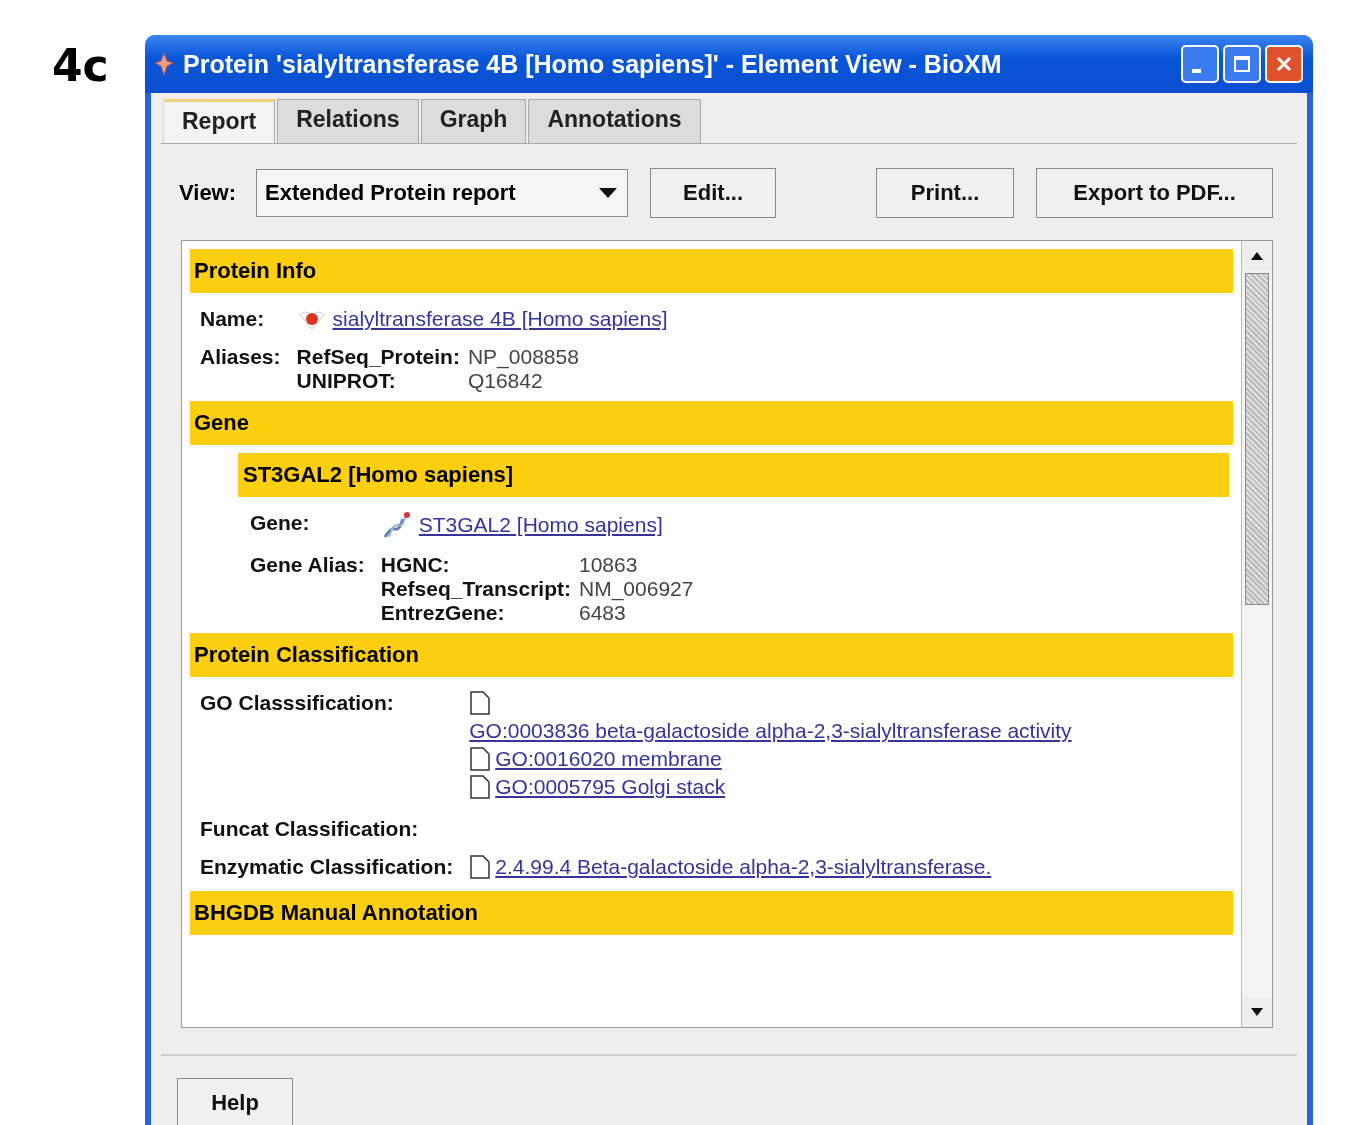  I want to click on alias-key: UNIPROT:, so click(378, 381).